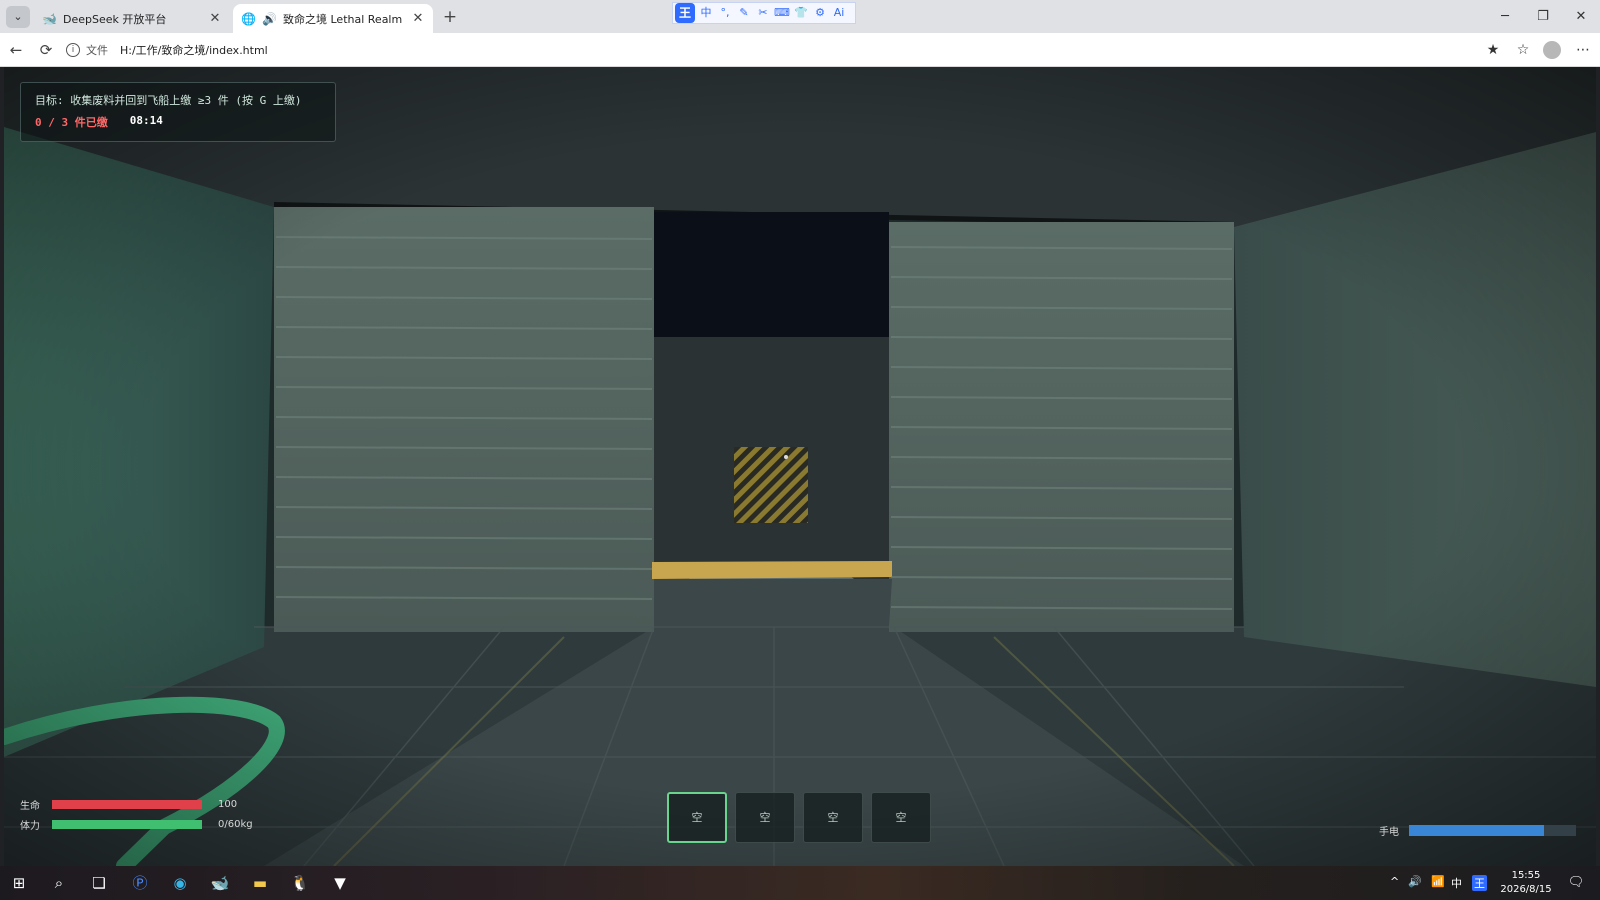 This screenshot has height=900, width=1600. I want to click on edge-browser-icon: ◉, so click(180, 883).